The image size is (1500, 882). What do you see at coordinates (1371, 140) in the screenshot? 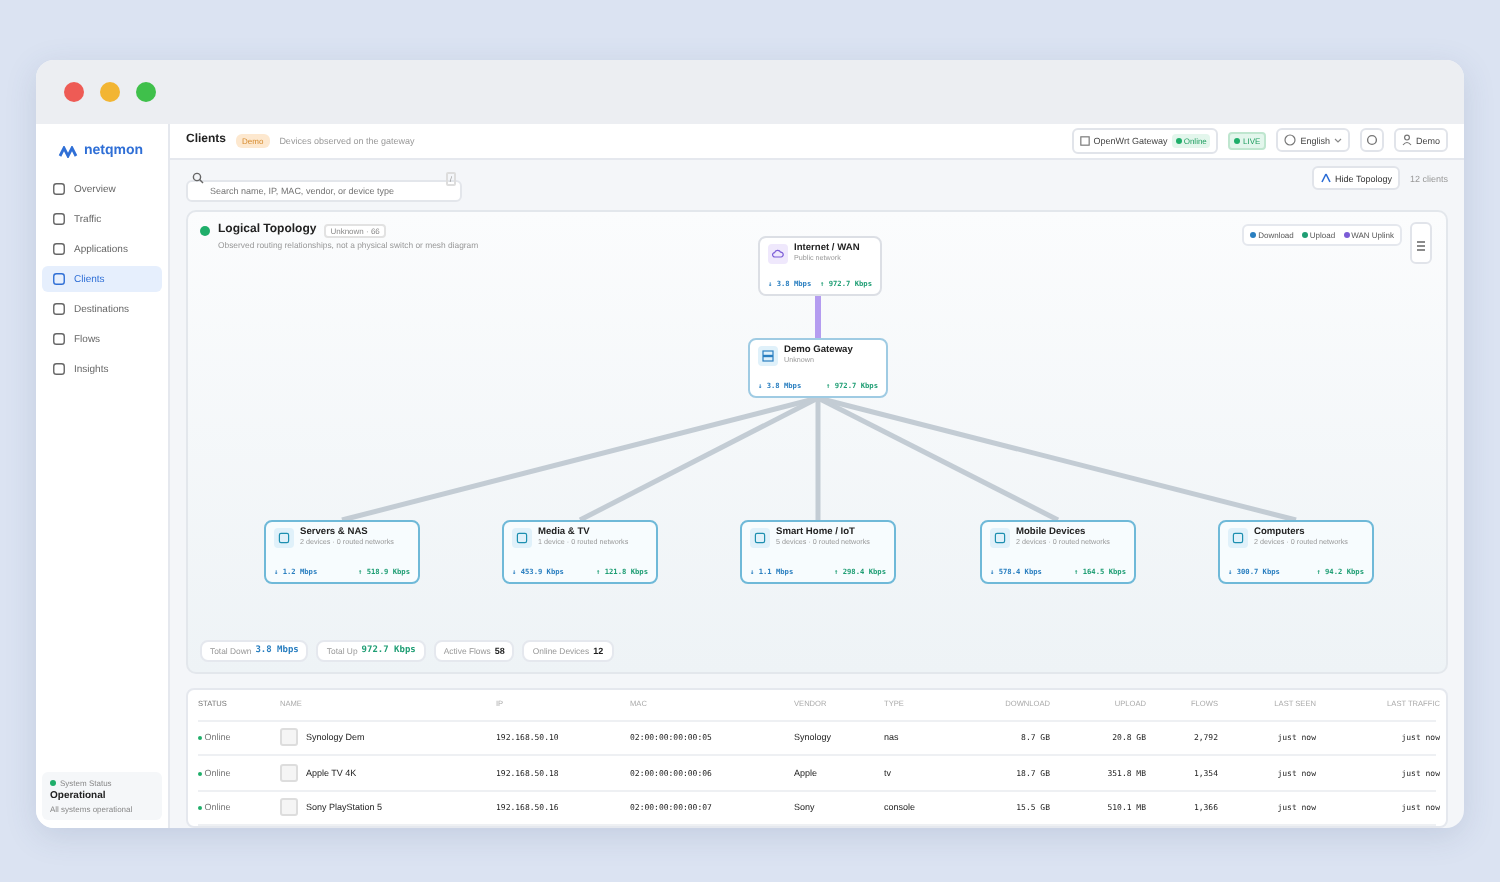
I see `settings-button` at bounding box center [1371, 140].